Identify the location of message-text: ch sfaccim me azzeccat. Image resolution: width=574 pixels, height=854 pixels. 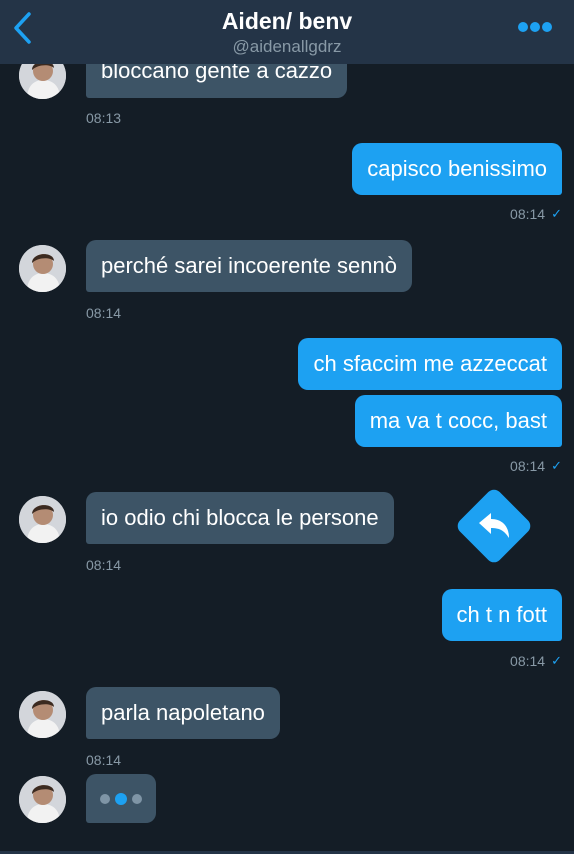
(430, 363).